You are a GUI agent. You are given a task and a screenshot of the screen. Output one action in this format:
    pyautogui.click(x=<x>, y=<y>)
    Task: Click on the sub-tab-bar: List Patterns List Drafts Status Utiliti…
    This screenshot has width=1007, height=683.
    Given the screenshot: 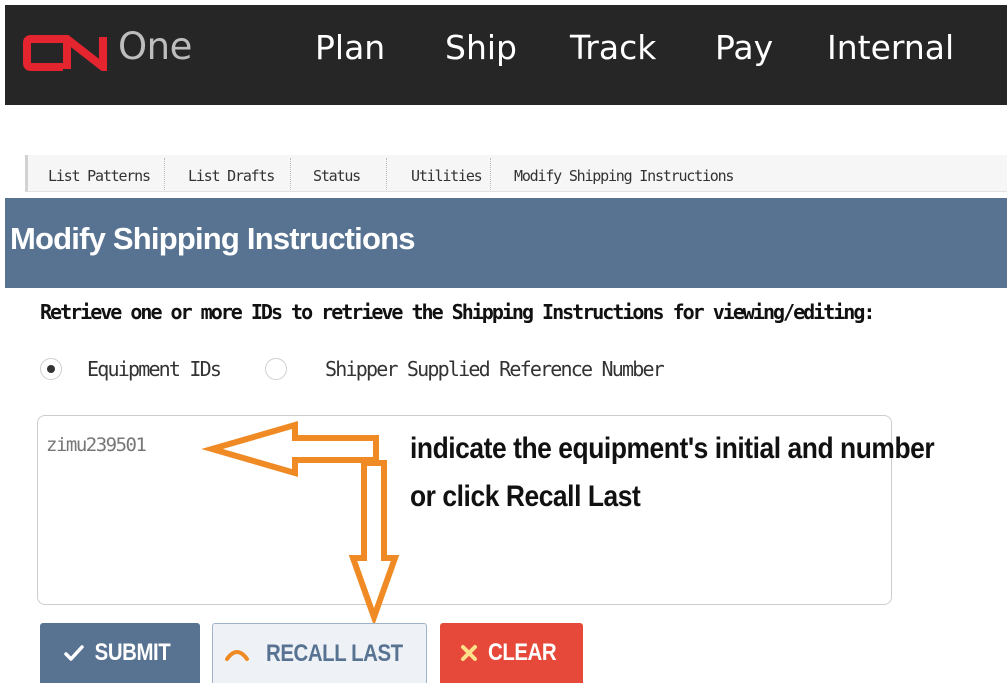 What is the action you would take?
    pyautogui.click(x=516, y=173)
    